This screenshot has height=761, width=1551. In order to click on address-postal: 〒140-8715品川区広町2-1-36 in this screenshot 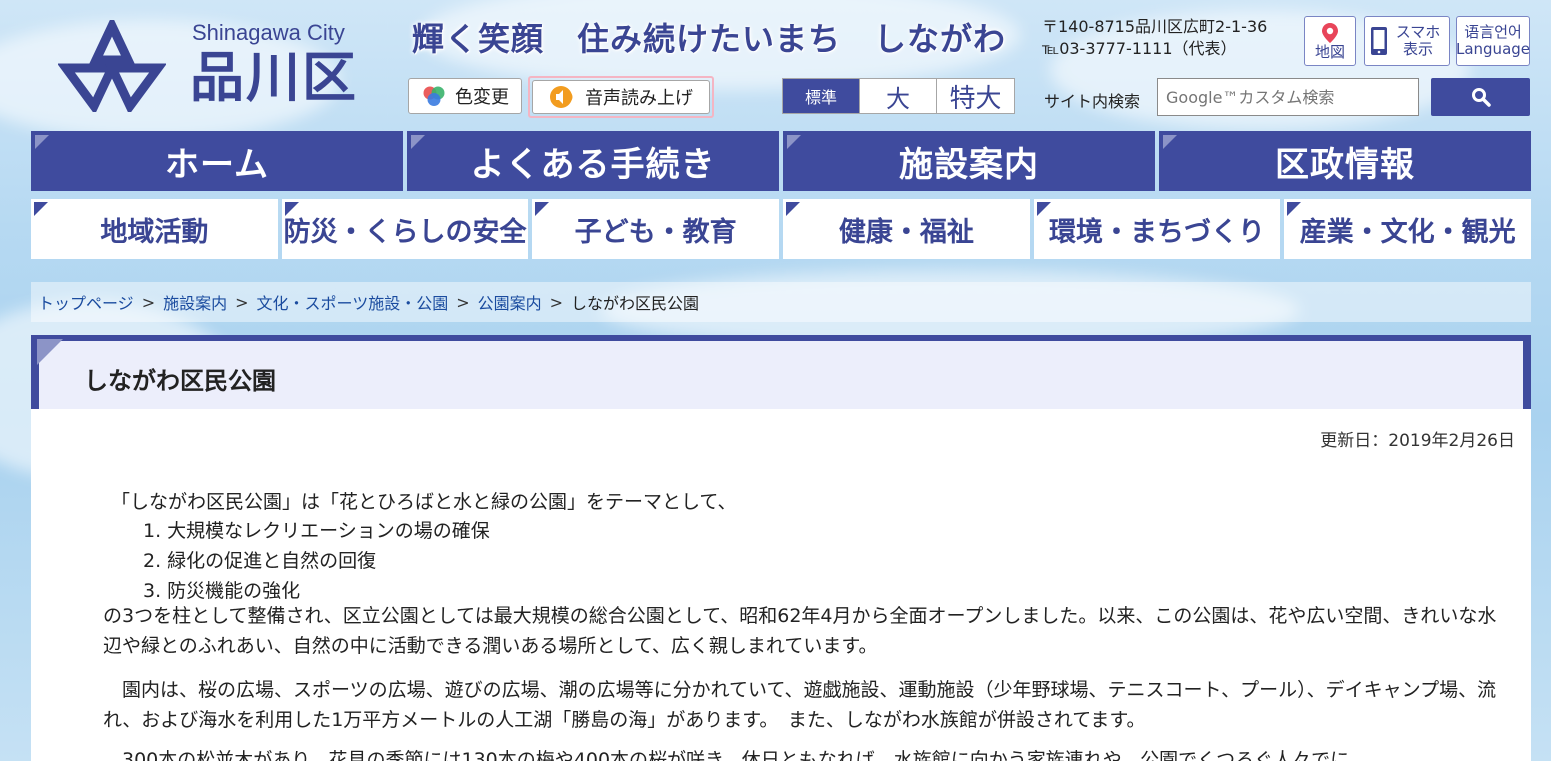, I will do `click(1155, 26)`.